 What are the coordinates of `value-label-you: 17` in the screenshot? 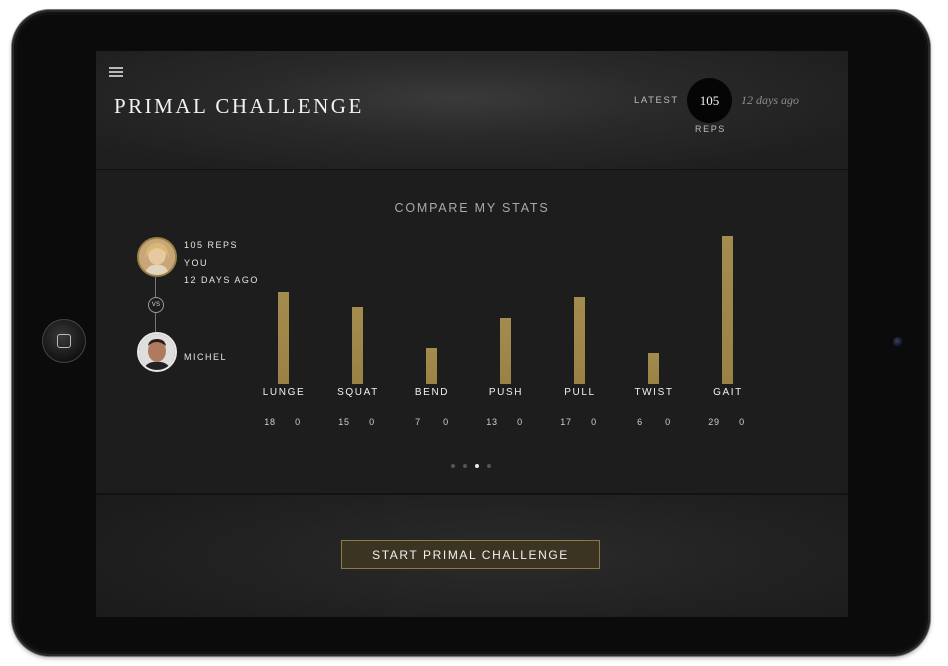 It's located at (566, 422).